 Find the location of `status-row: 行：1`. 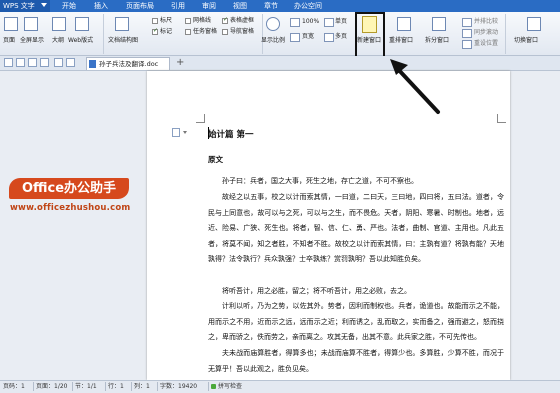

status-row: 行：1 is located at coordinates (116, 386).